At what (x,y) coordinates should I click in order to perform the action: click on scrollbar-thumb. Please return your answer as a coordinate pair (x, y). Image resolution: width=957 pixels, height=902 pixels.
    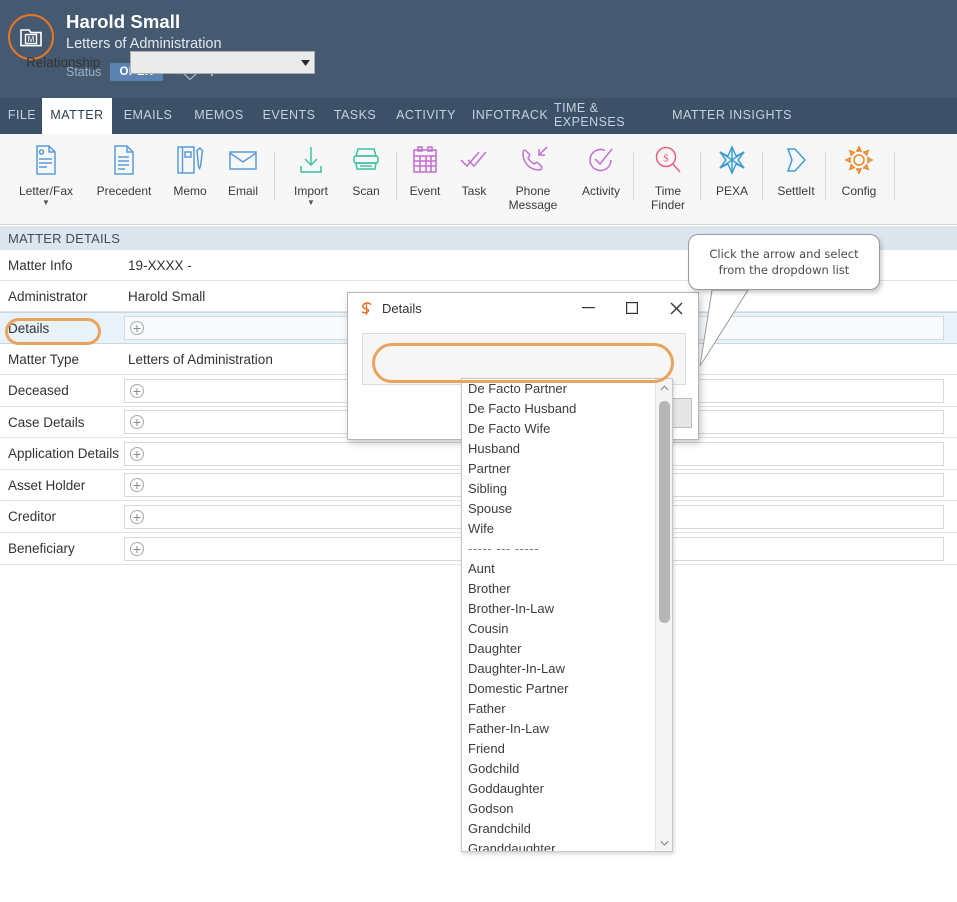
    Looking at the image, I should click on (664, 512).